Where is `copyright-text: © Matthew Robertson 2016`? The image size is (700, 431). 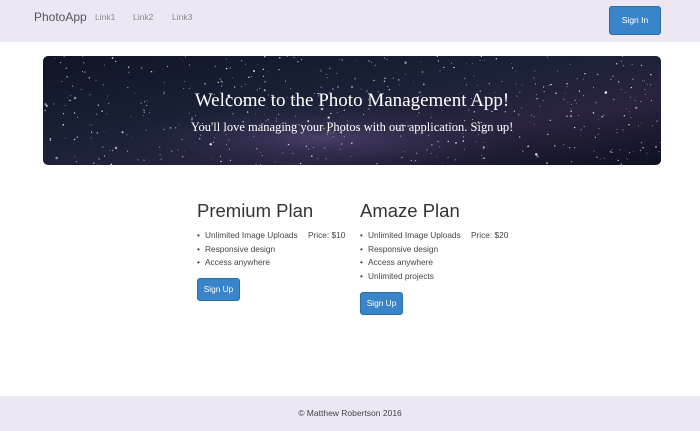
copyright-text: © Matthew Robertson 2016 is located at coordinates (350, 413).